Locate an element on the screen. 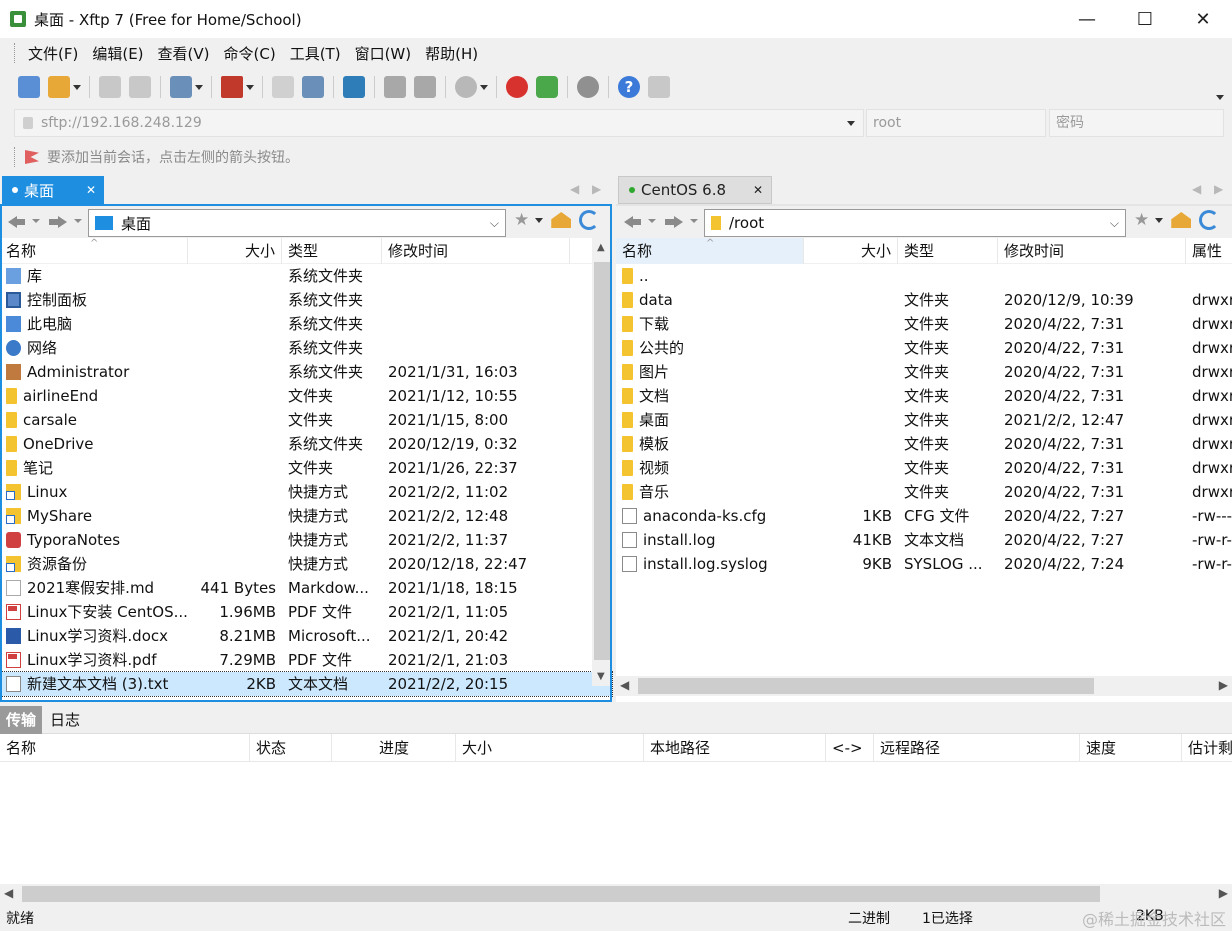 Image resolution: width=1232 pixels, height=931 pixels. file-row: 库 系统文件夹 is located at coordinates (306, 276).